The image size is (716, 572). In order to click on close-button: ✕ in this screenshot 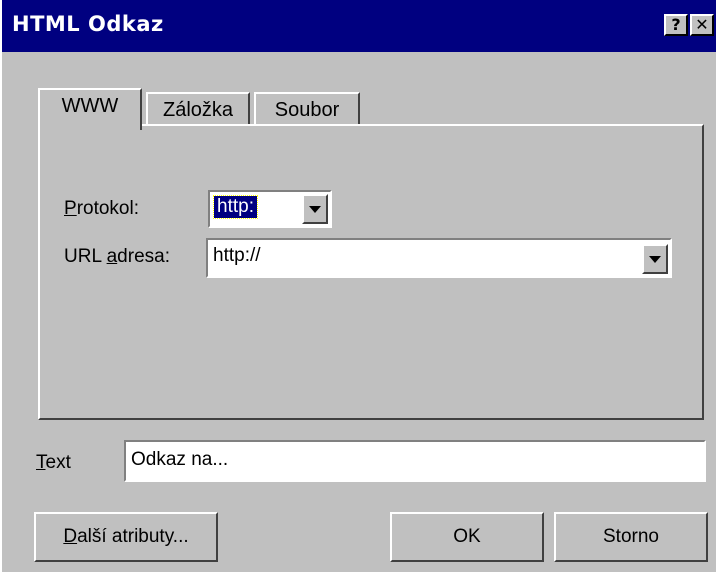, I will do `click(702, 25)`.